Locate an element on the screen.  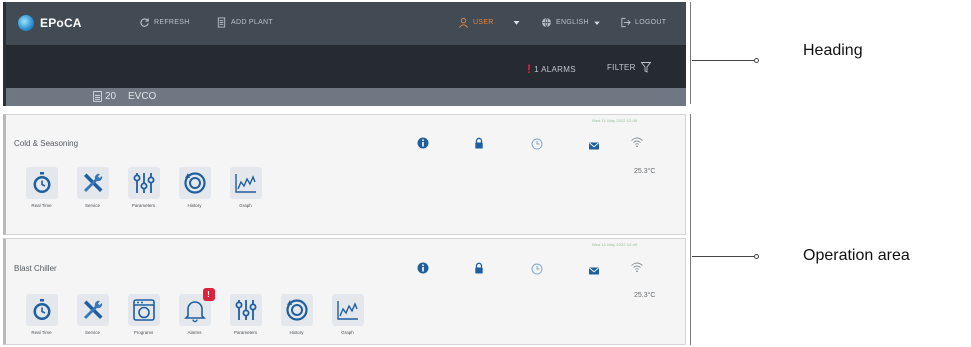
refresh-icon is located at coordinates (144, 22).